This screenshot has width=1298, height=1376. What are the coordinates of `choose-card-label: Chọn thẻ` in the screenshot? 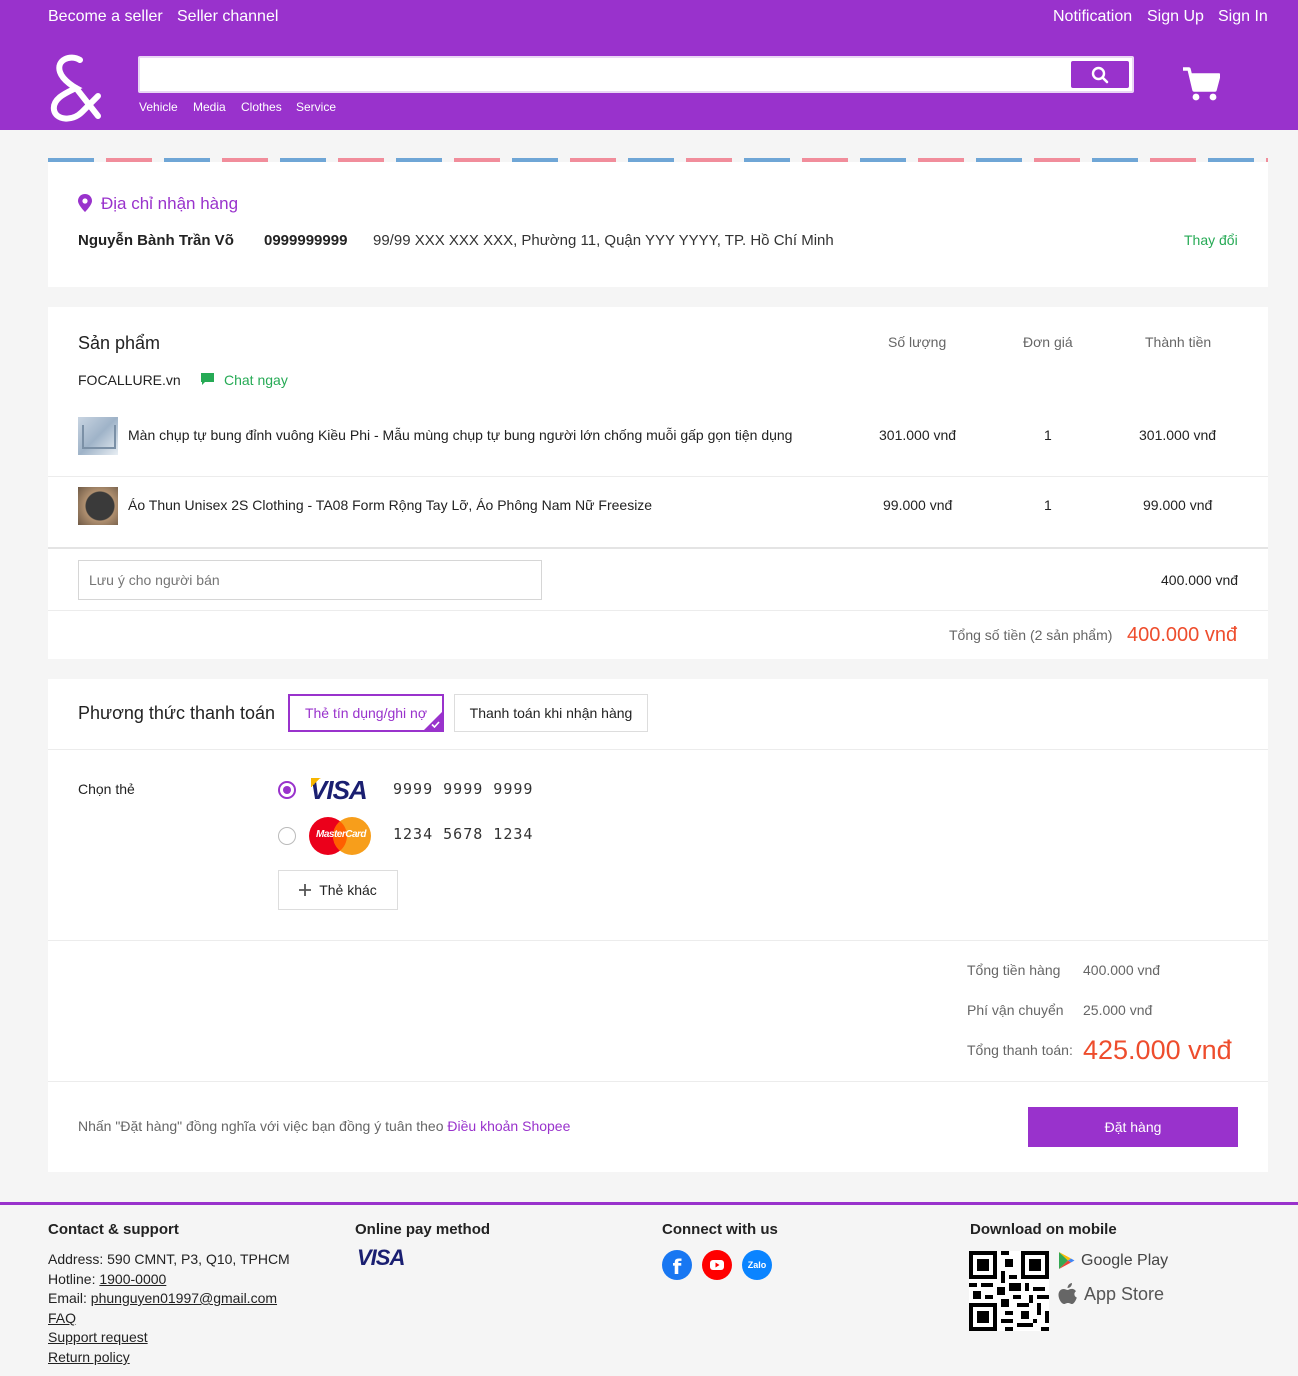 It's located at (106, 789).